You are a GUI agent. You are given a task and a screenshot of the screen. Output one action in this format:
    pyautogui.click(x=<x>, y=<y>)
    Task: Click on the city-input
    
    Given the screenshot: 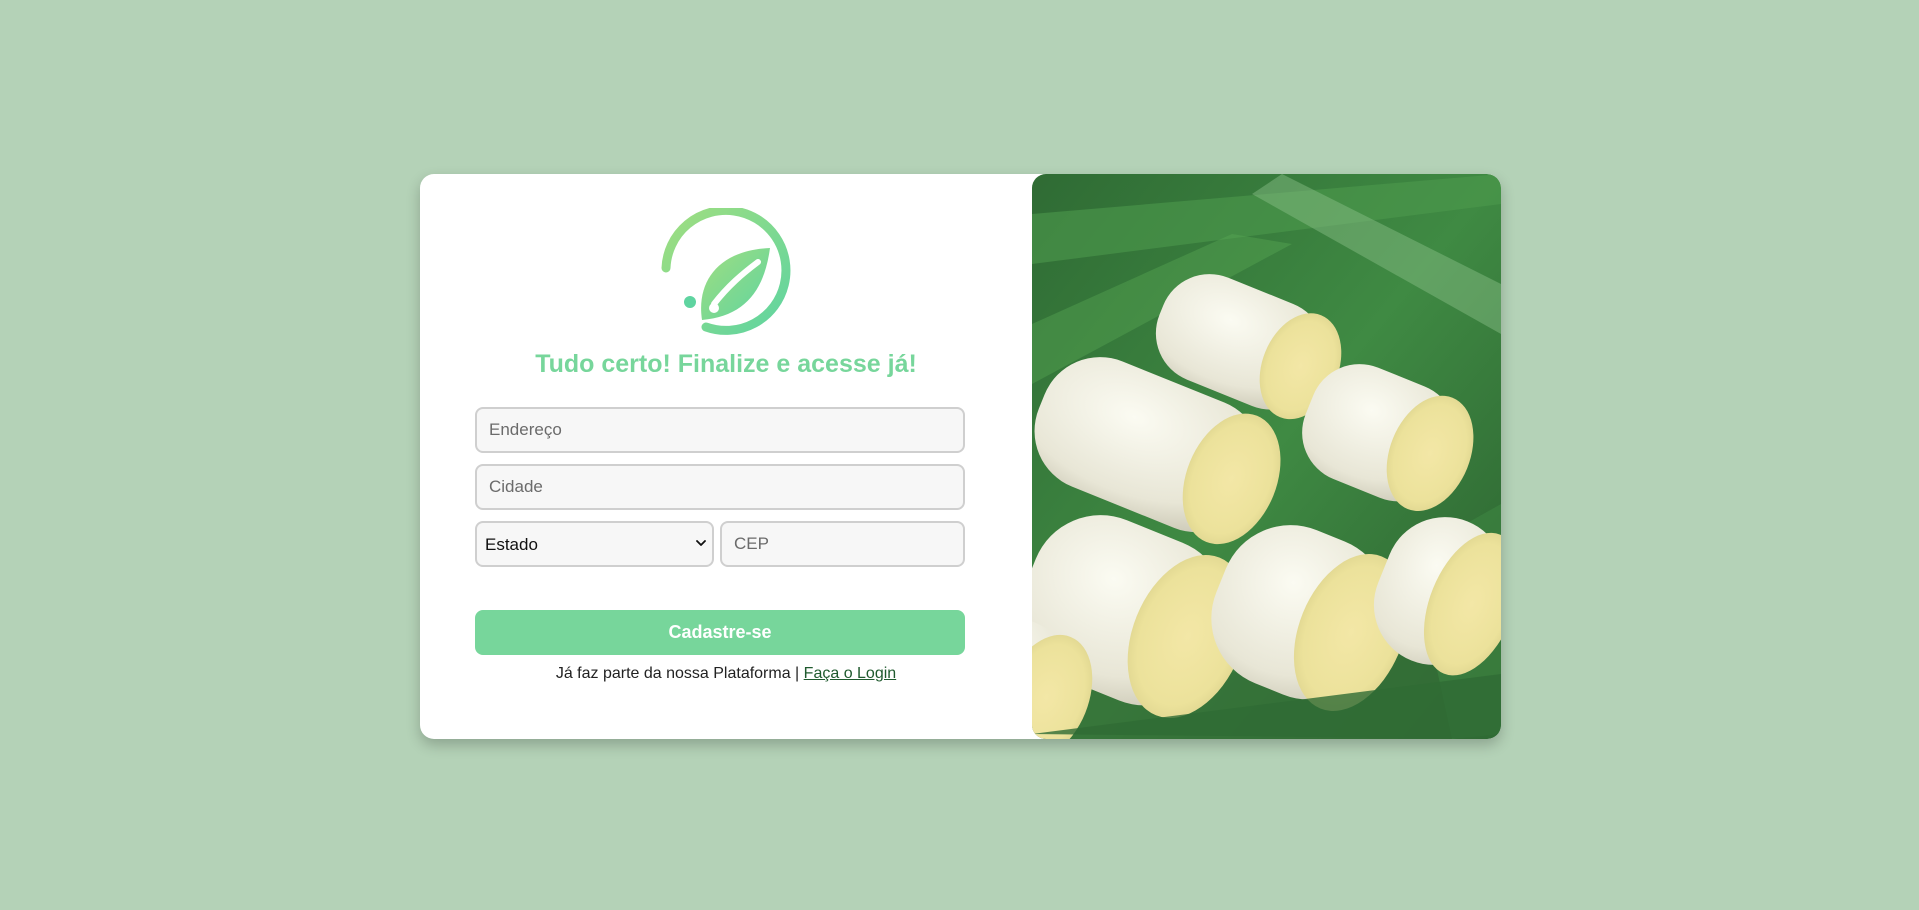 What is the action you would take?
    pyautogui.click(x=720, y=487)
    